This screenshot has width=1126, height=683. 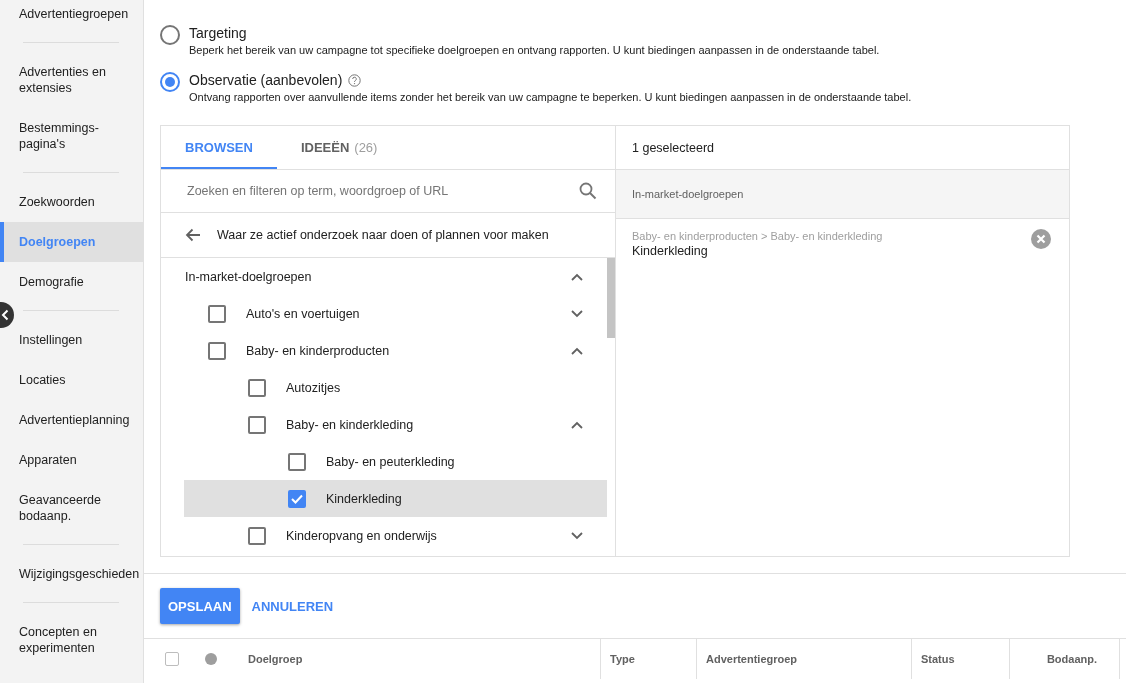 What do you see at coordinates (193, 235) in the screenshot?
I see `back-arrow-icon` at bounding box center [193, 235].